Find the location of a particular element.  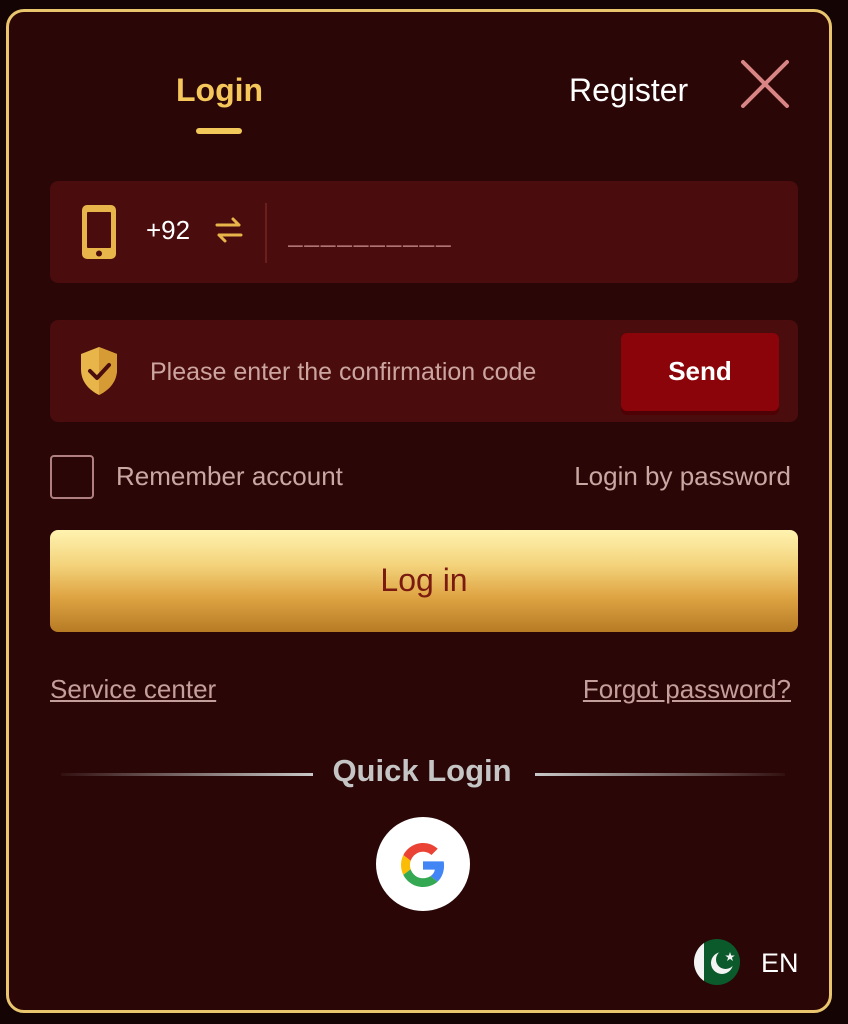

swap-icon is located at coordinates (229, 230).